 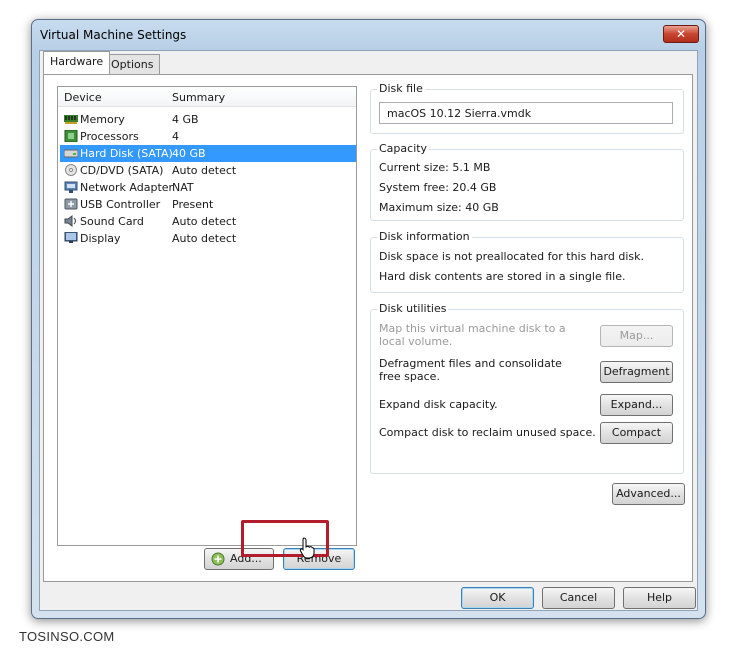 I want to click on device-name: Hard Disk (SATA), so click(x=126, y=153).